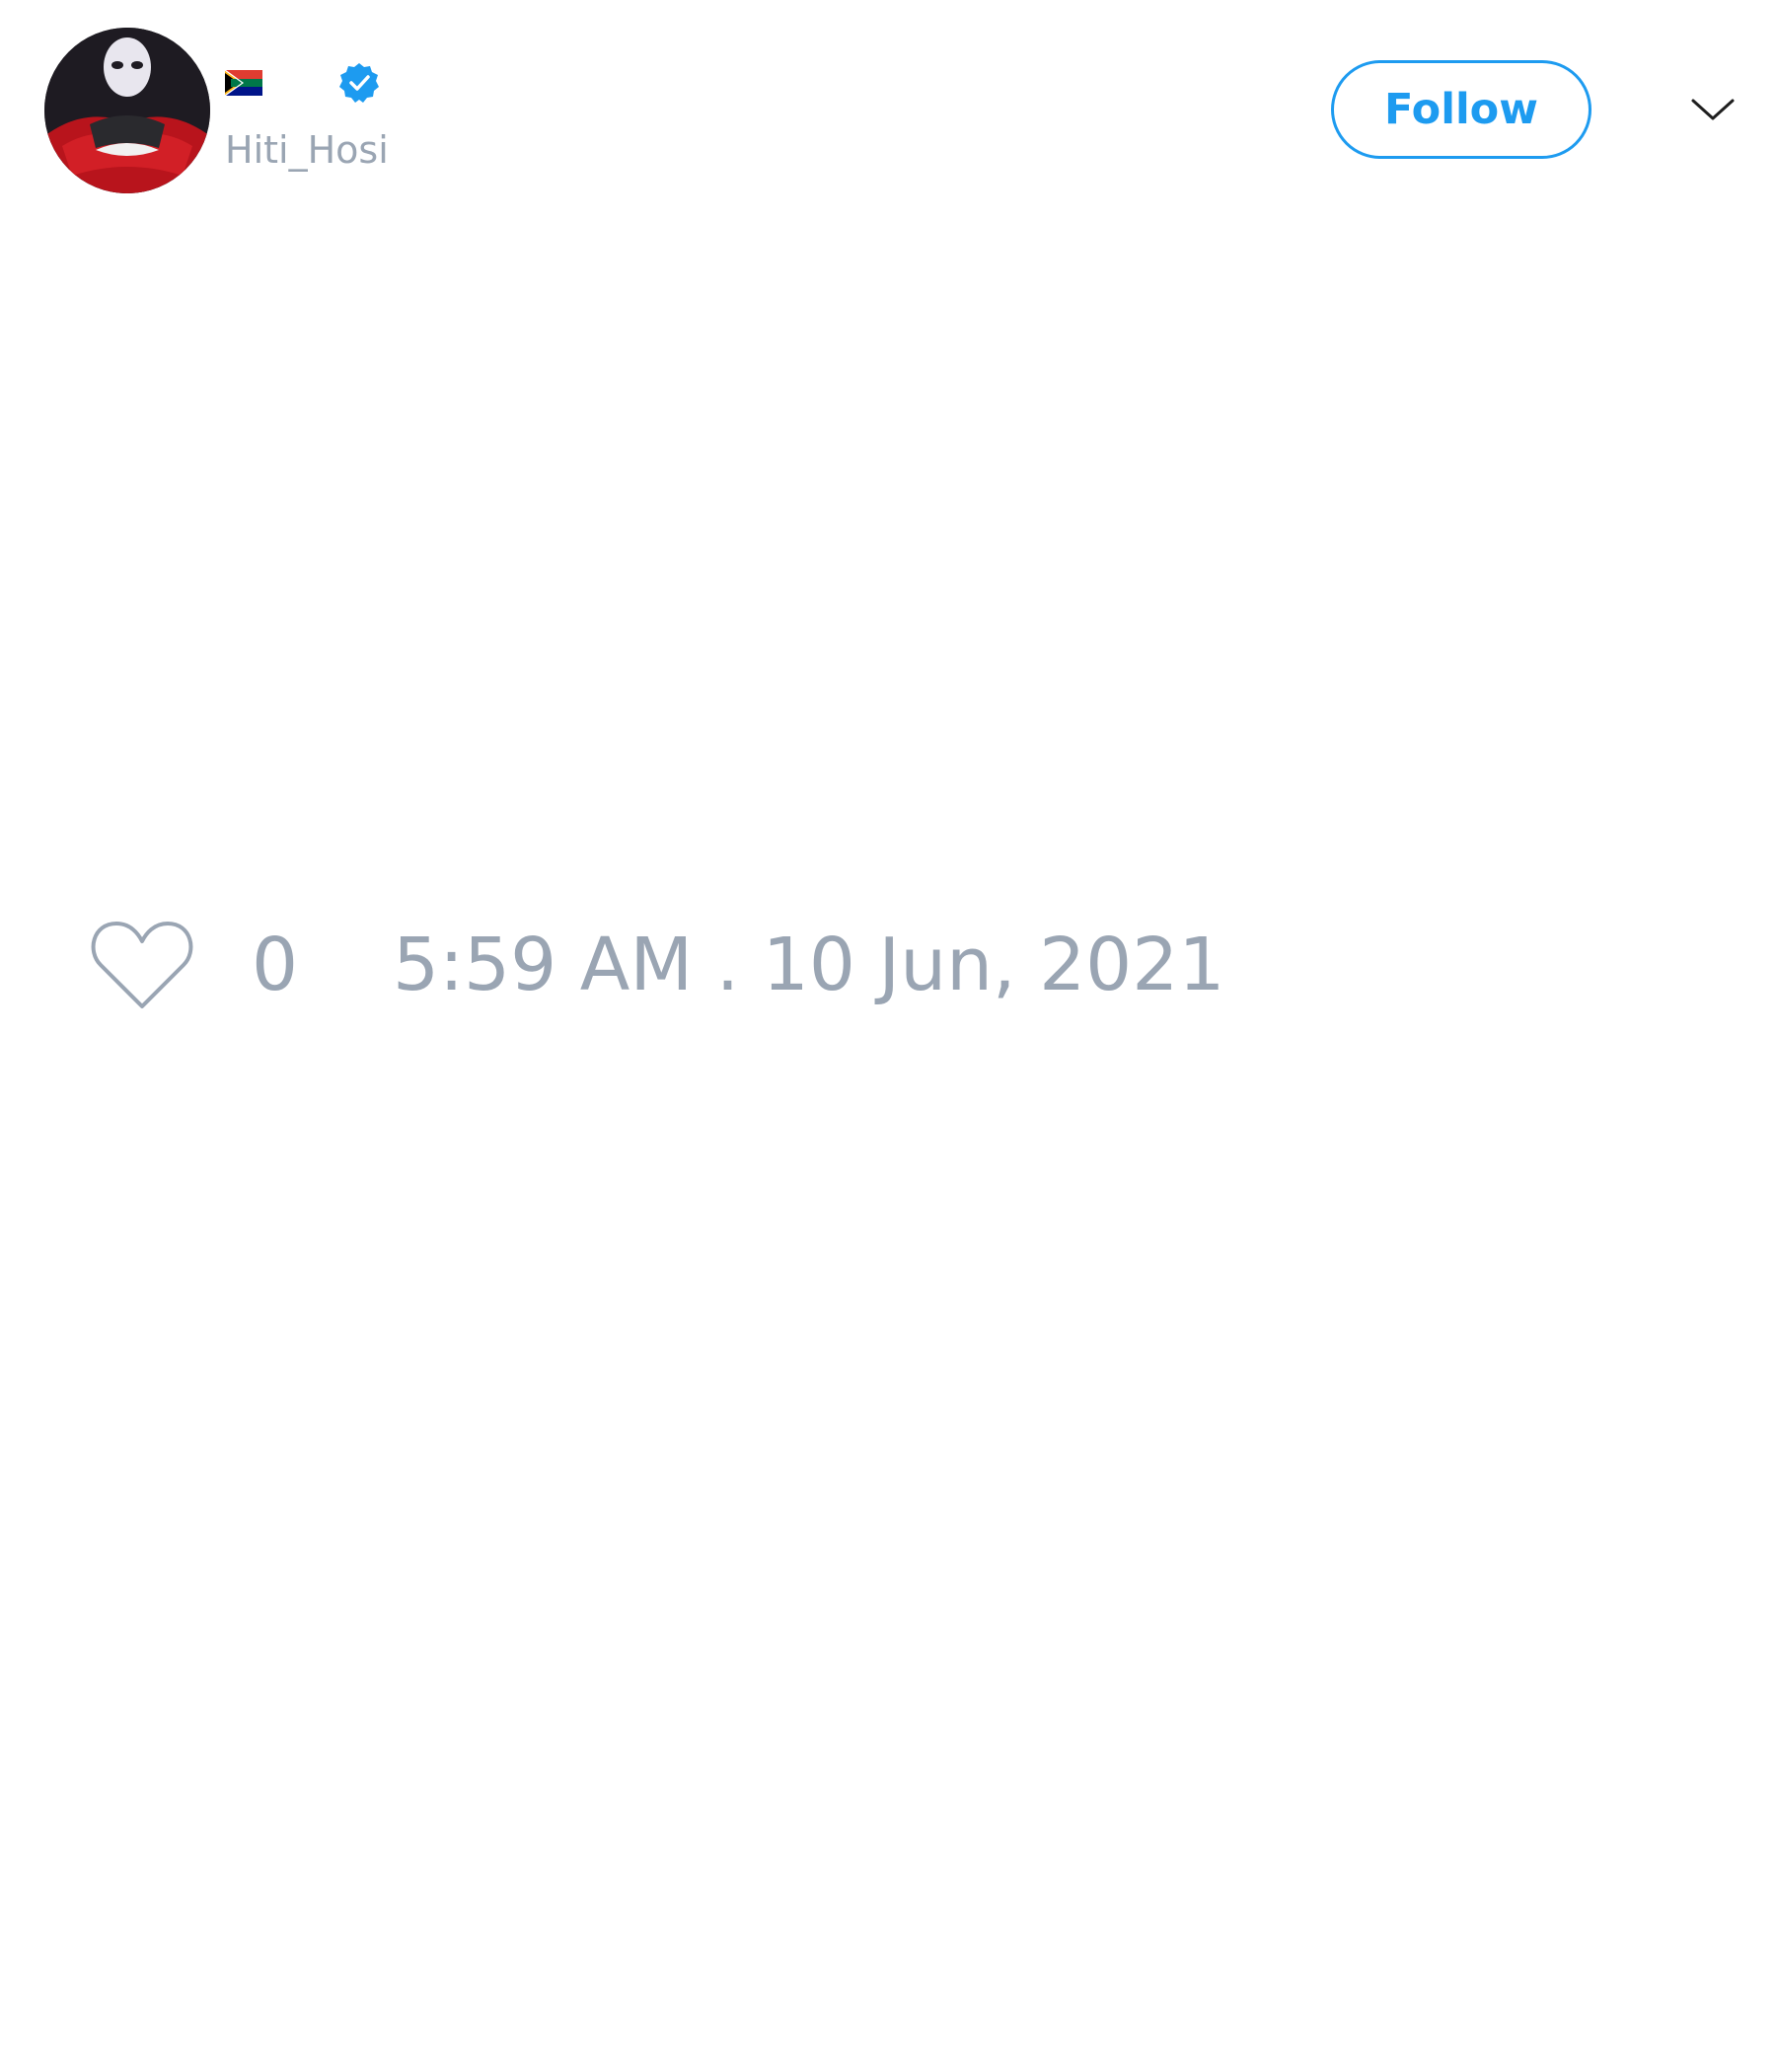 The image size is (1776, 2072). I want to click on author-handle: Hiti_Hosi, so click(307, 150).